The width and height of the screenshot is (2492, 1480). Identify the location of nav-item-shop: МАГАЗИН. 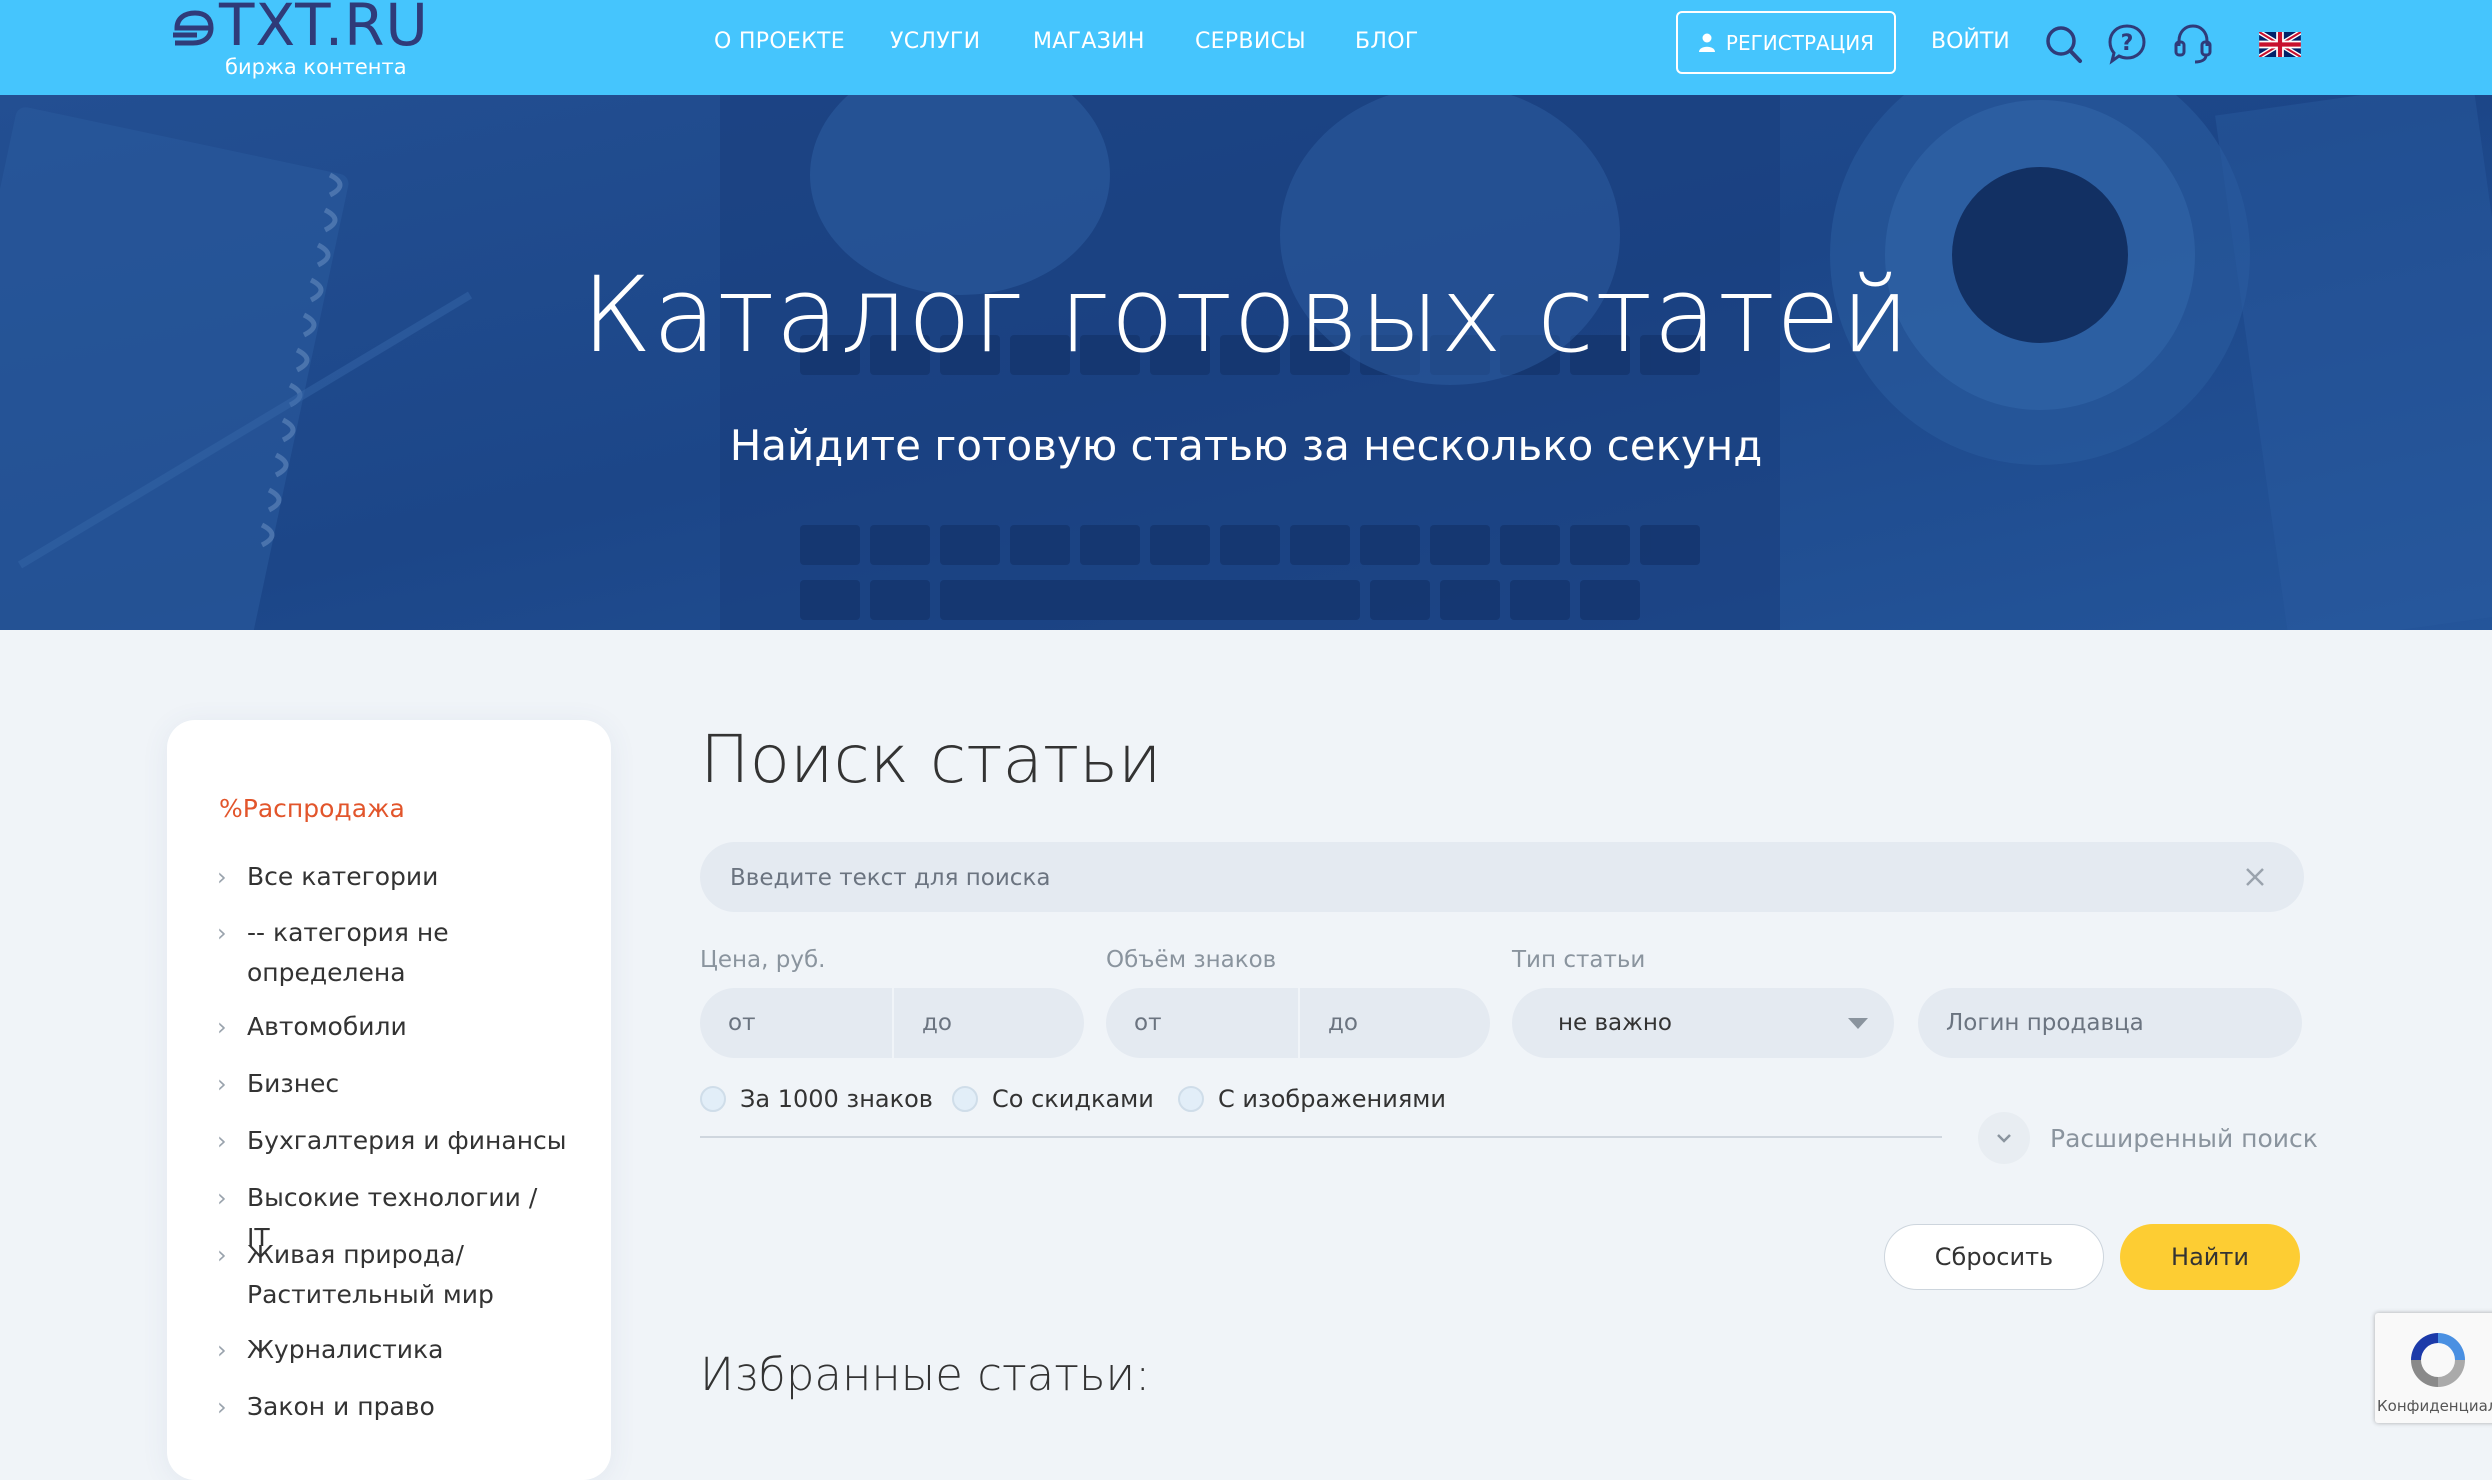
(1089, 41).